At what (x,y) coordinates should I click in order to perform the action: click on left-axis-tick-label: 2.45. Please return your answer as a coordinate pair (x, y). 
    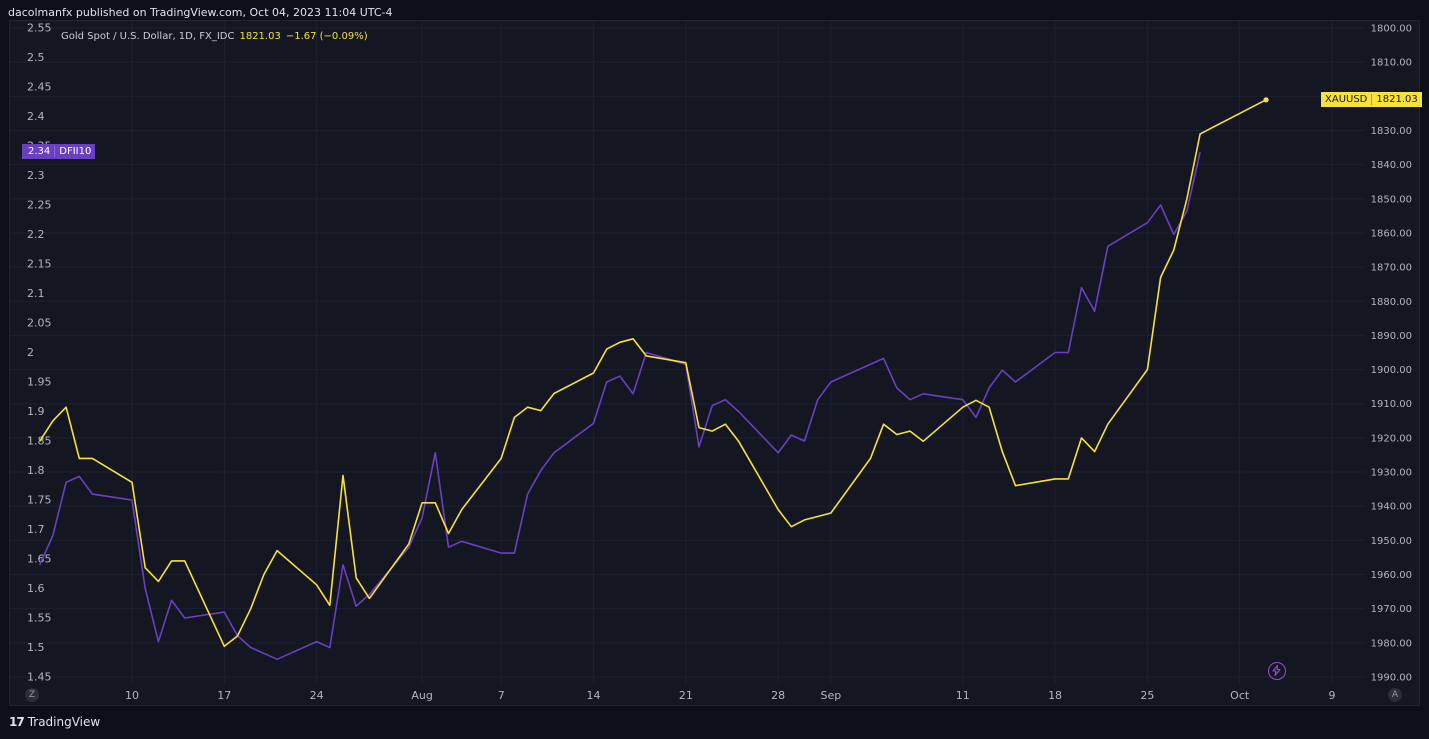
    Looking at the image, I should click on (39, 87).